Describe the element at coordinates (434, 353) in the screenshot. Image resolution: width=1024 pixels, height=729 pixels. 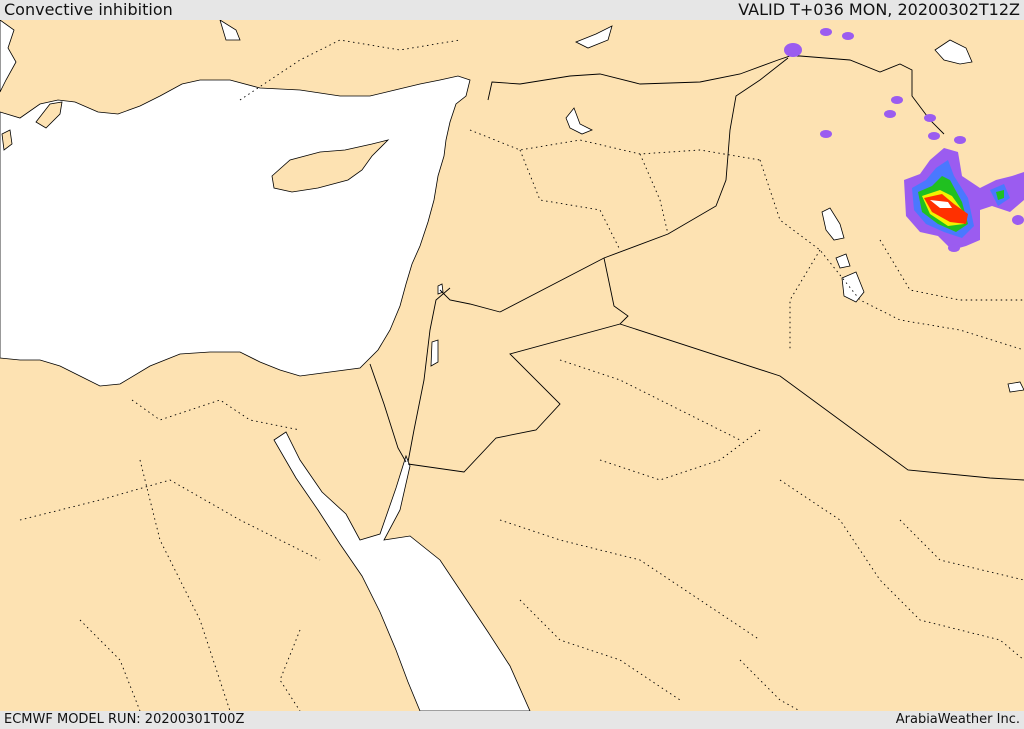
I see `dead-sea` at that location.